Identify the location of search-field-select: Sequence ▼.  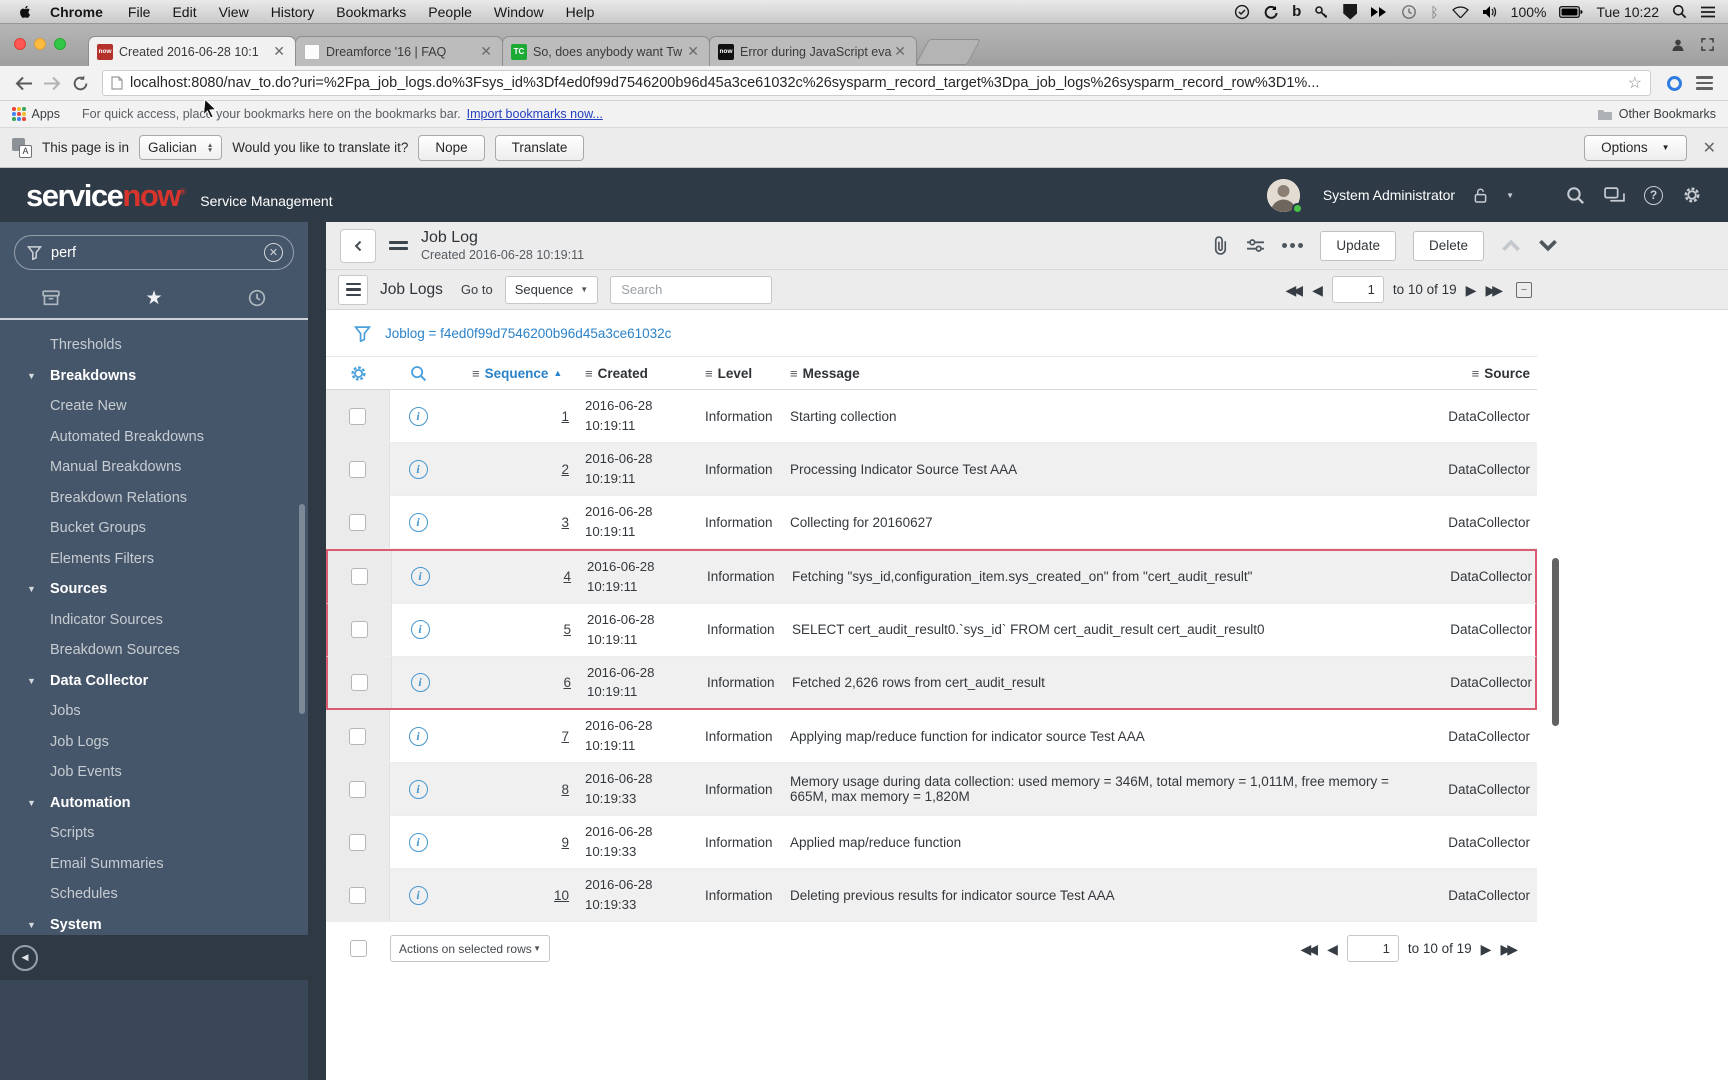
(551, 289).